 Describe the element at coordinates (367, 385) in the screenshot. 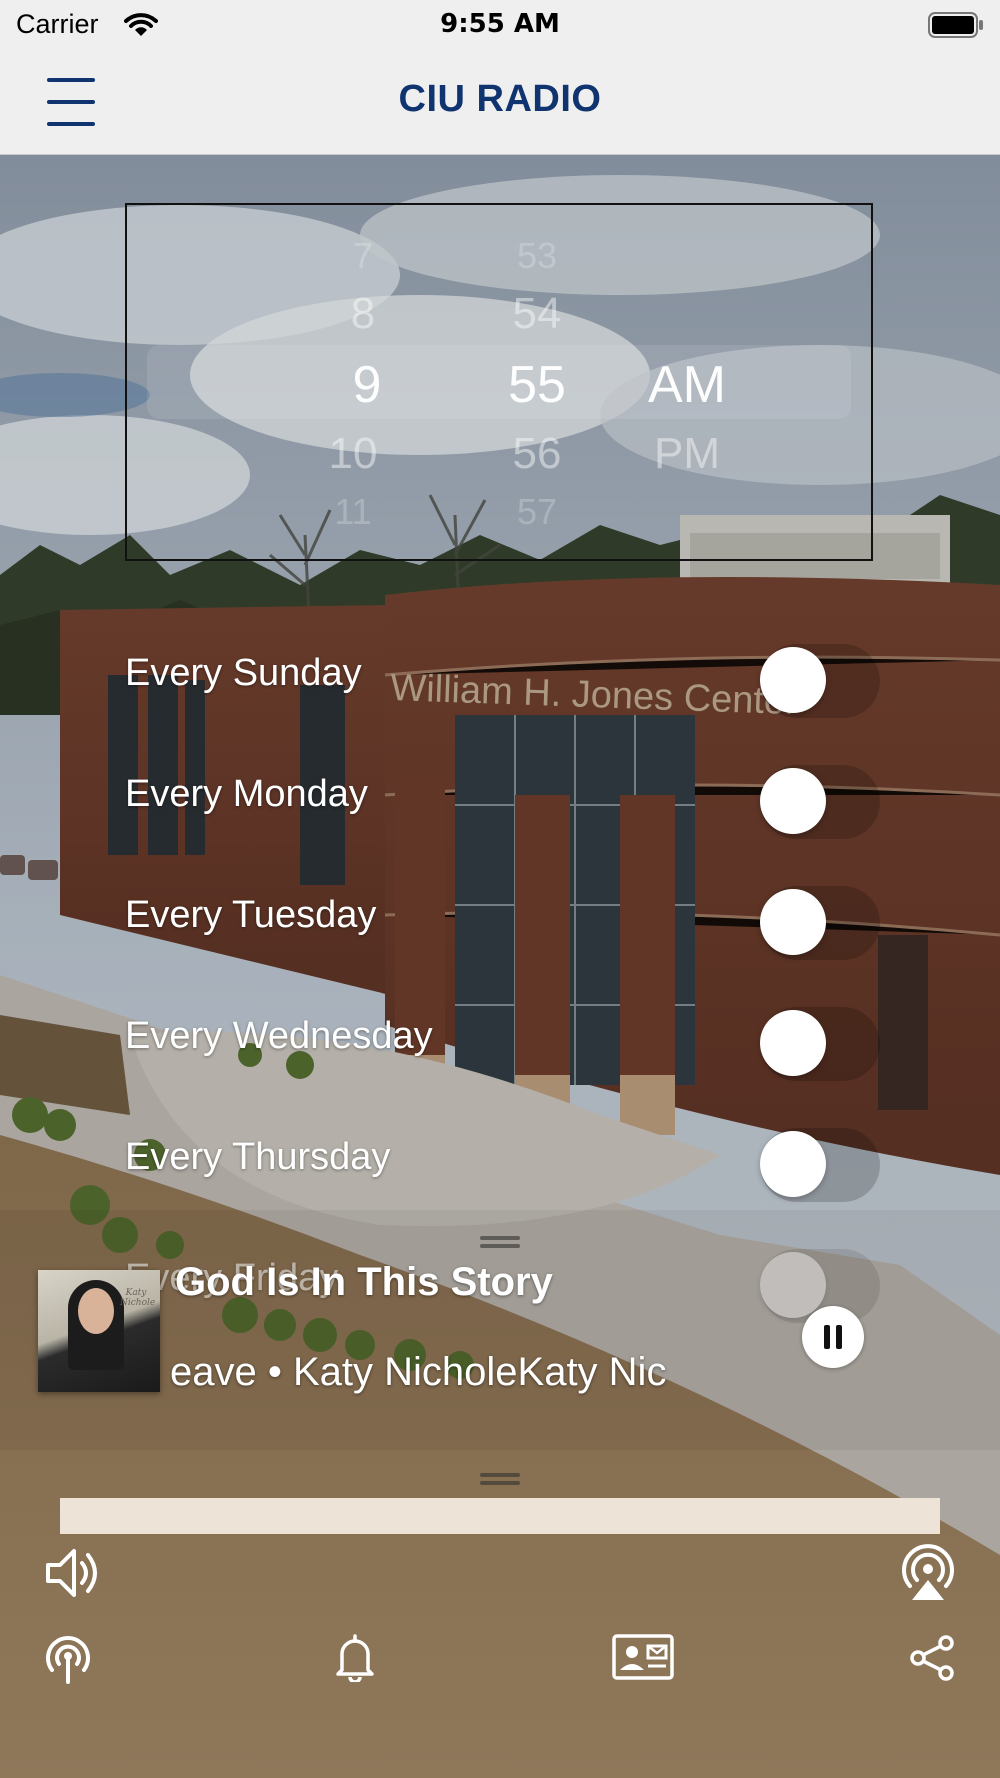

I see `selected-hour: 9` at that location.